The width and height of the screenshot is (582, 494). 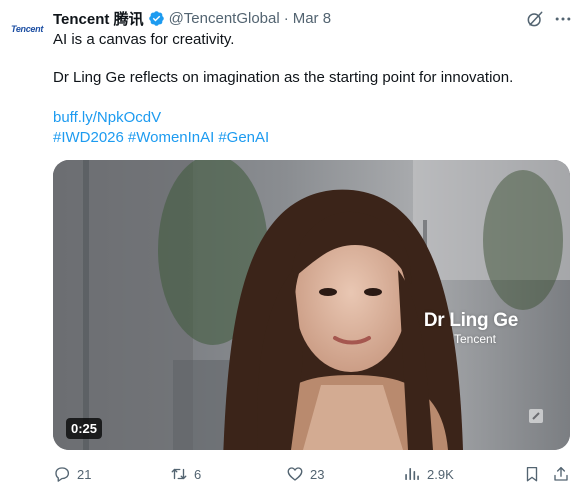 I want to click on verified-badge-icon, so click(x=156, y=18).